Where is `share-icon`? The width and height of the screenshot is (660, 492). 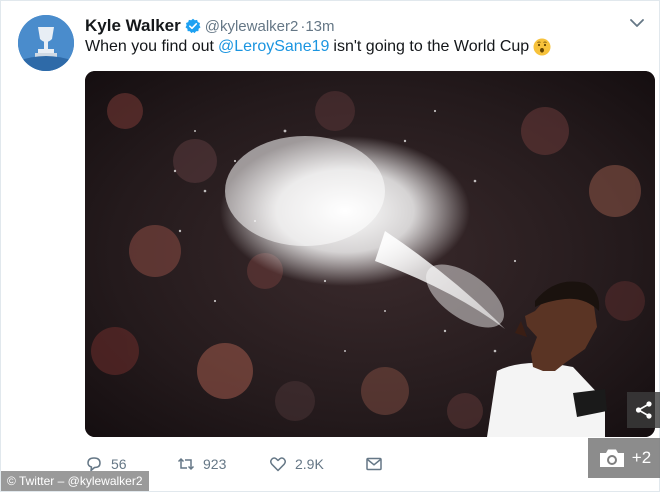
share-icon is located at coordinates (643, 410).